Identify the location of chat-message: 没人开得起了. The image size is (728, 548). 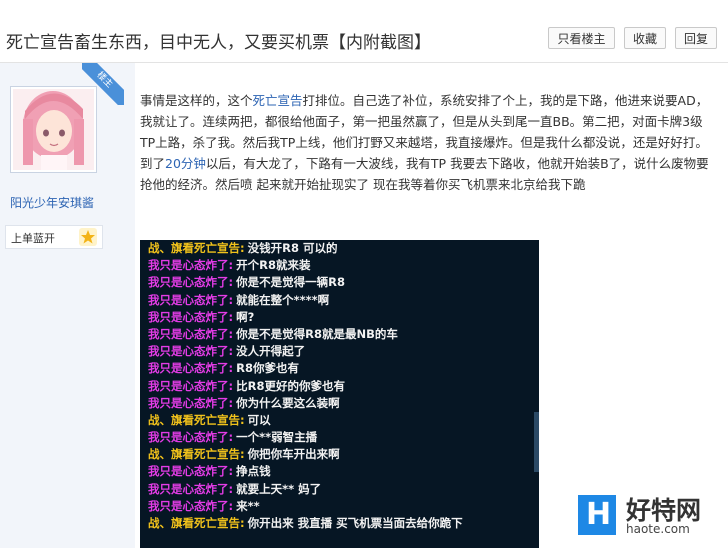
(271, 351).